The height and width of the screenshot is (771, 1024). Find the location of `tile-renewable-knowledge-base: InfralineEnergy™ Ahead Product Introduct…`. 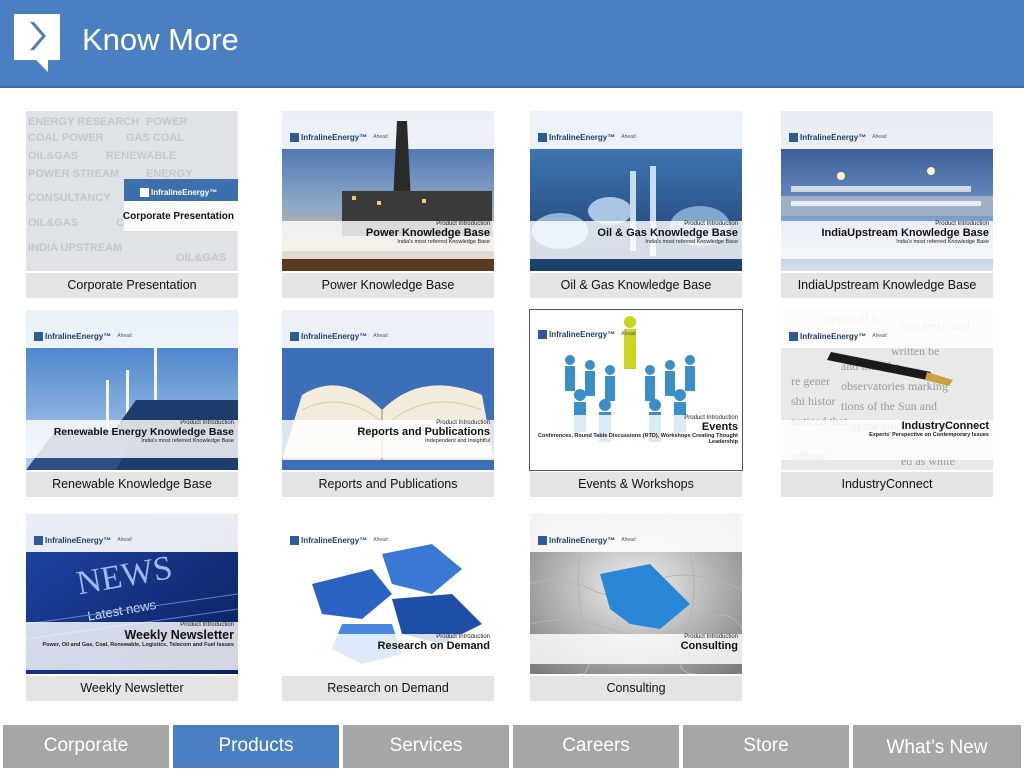

tile-renewable-knowledge-base: InfralineEnergy™ Ahead Product Introduct… is located at coordinates (132, 403).